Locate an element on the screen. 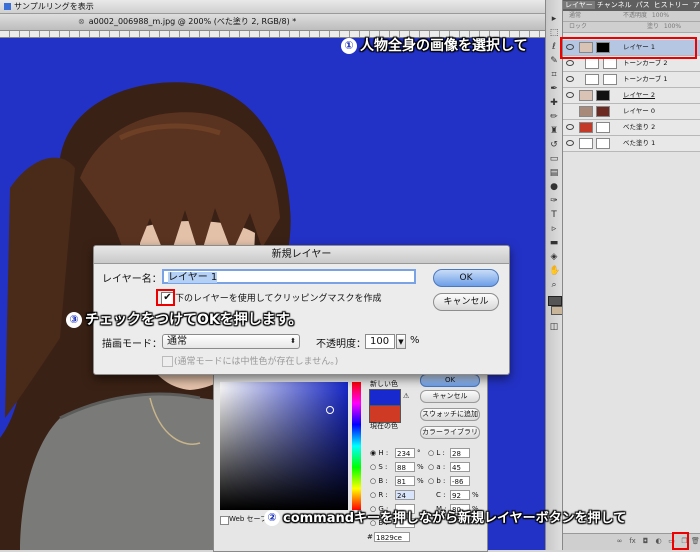 Image resolution: width=700 pixels, height=552 pixels. fill-color-thumbnail is located at coordinates (586, 127).